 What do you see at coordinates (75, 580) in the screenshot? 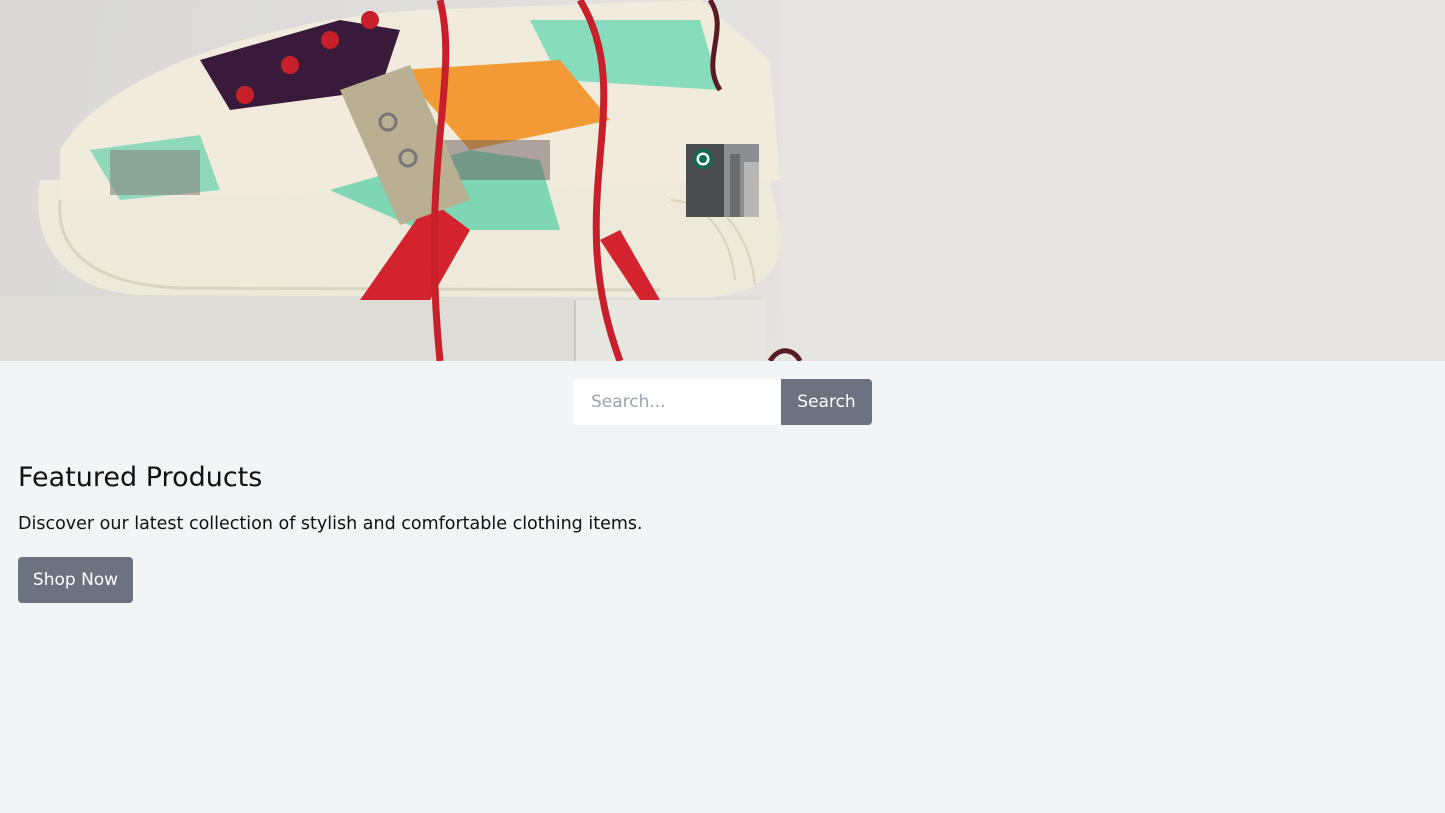
I see `shop-now-button: Shop Now` at bounding box center [75, 580].